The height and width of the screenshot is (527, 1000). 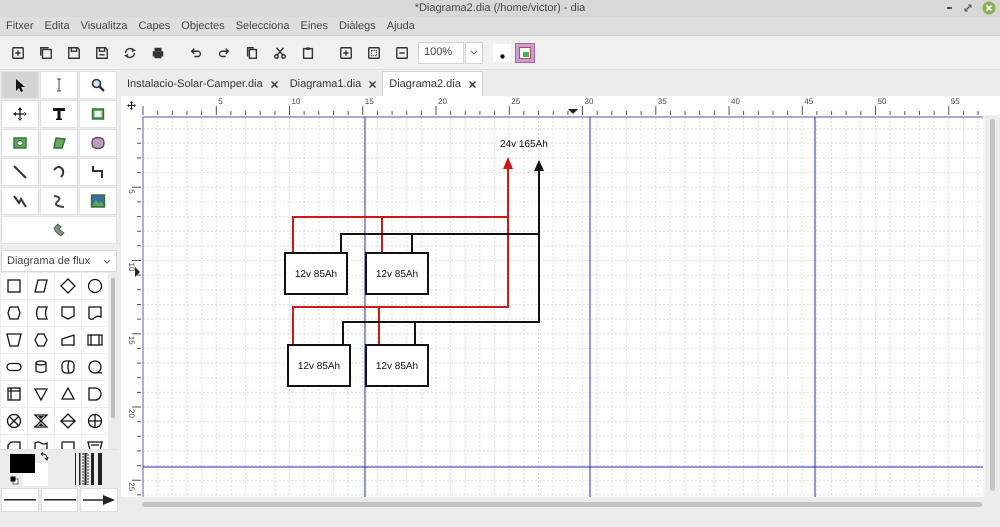 I want to click on predefined-process-icon, so click(x=95, y=340).